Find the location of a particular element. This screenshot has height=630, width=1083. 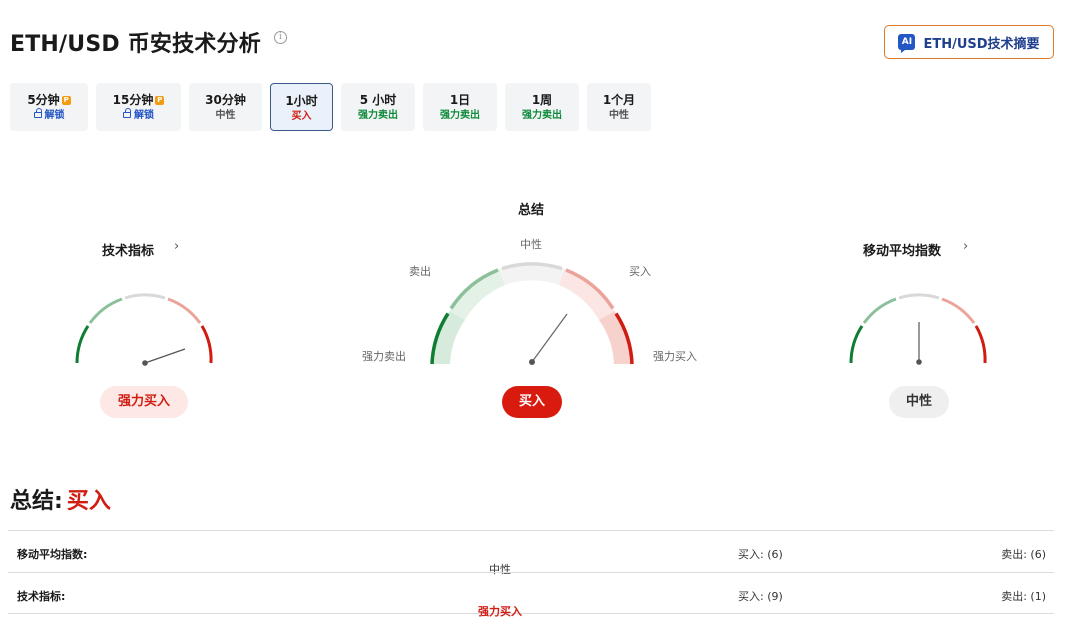

tab-1hour: 1小时 买入 is located at coordinates (301, 107).